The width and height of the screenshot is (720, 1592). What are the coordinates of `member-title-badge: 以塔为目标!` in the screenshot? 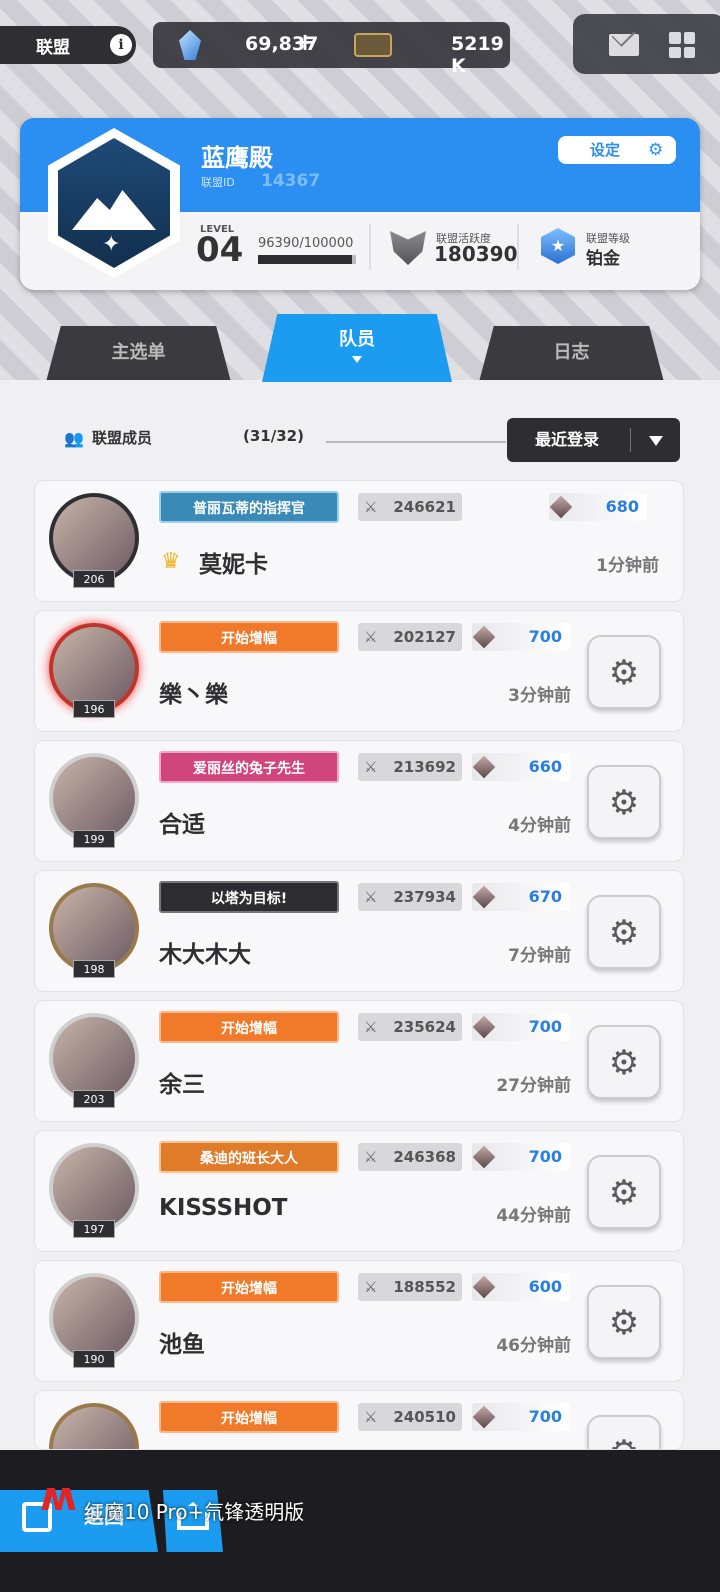 It's located at (249, 897).